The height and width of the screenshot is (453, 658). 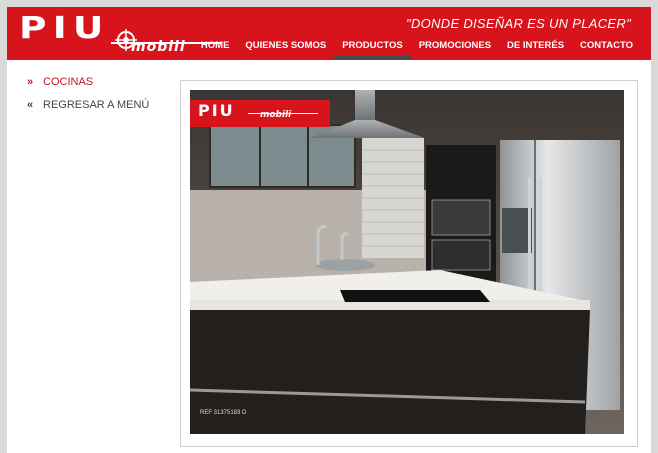 What do you see at coordinates (158, 47) in the screenshot?
I see `logo-sub-text: mobili` at bounding box center [158, 47].